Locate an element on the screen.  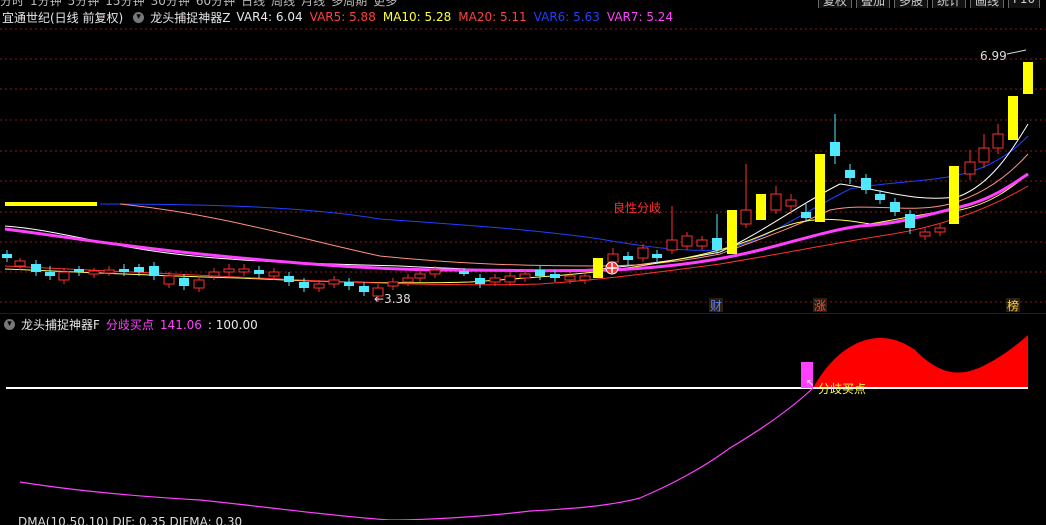
period-tab-1: 1分钟 is located at coordinates (46, 4).